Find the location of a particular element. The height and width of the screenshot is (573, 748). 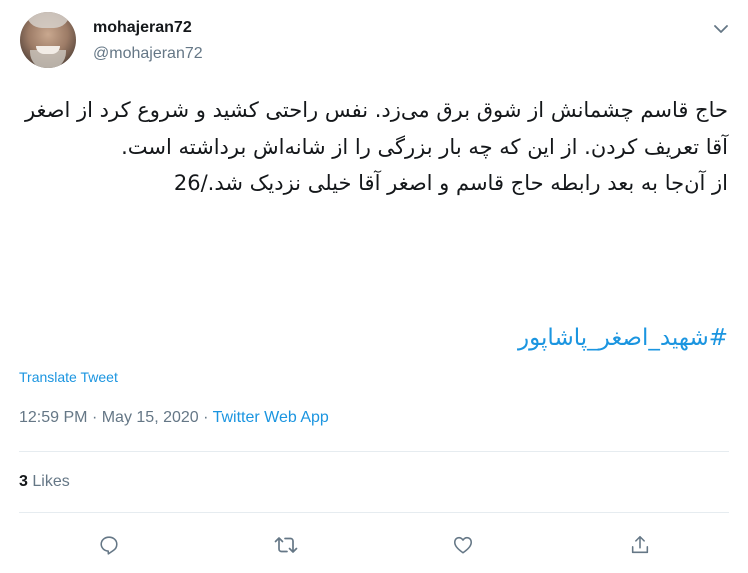

user-handle: @mohajeran72 is located at coordinates (148, 54).